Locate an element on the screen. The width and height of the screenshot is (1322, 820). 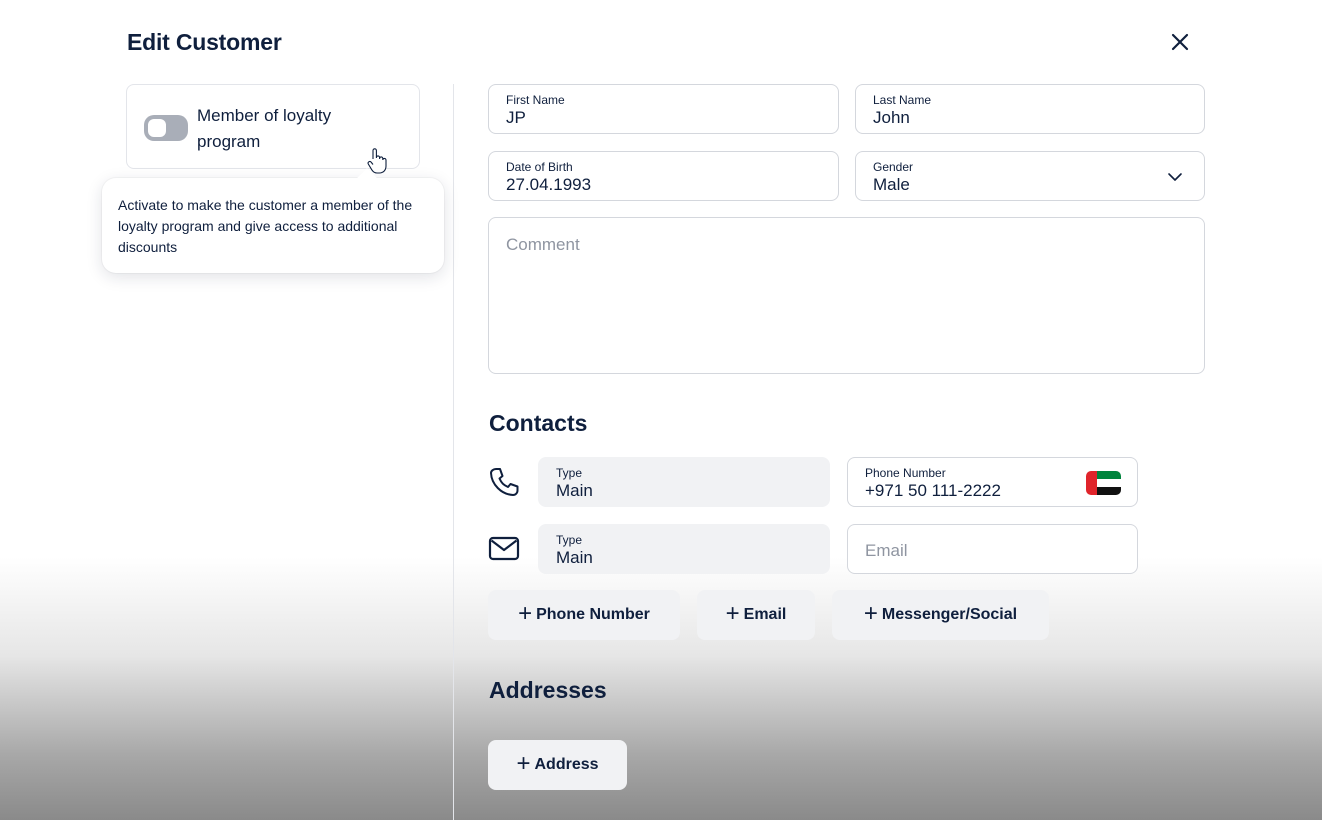
first-name-label: First Name is located at coordinates (535, 100).